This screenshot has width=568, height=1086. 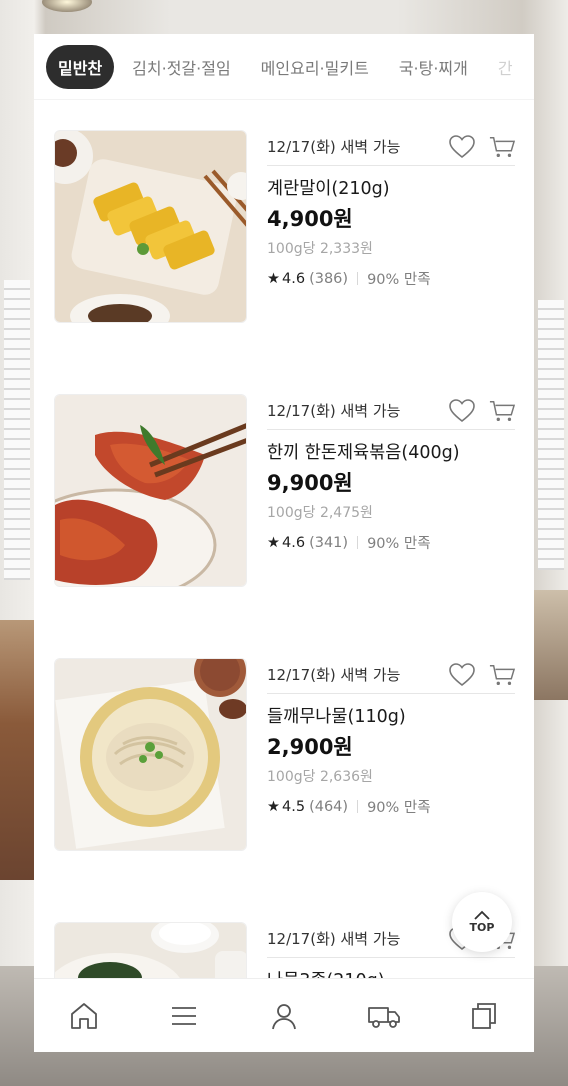 What do you see at coordinates (391, 189) in the screenshot?
I see `product-name: 계란말이(210g)` at bounding box center [391, 189].